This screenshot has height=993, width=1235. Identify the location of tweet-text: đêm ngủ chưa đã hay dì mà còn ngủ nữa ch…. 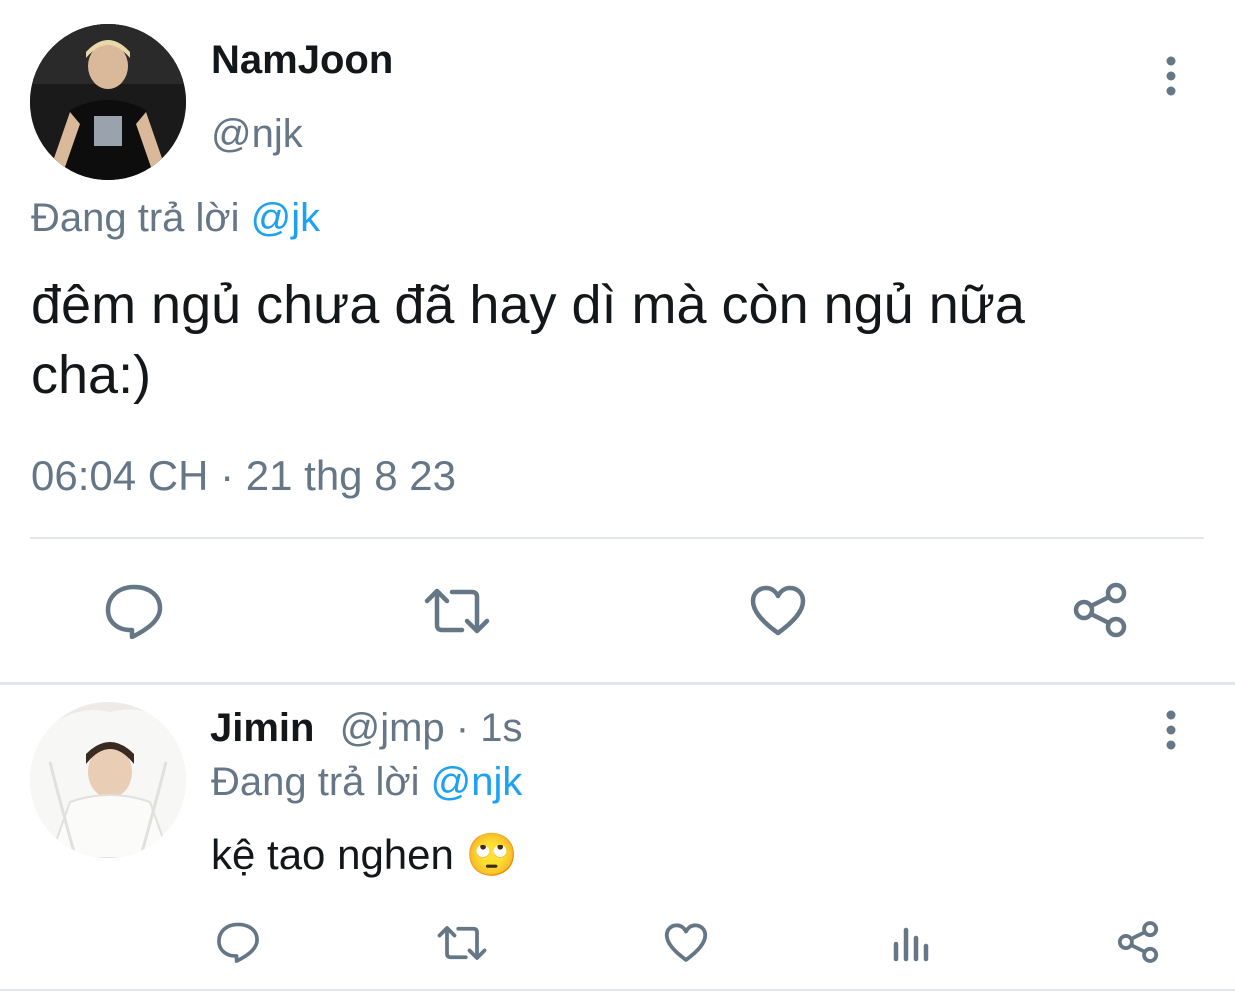
(621, 340).